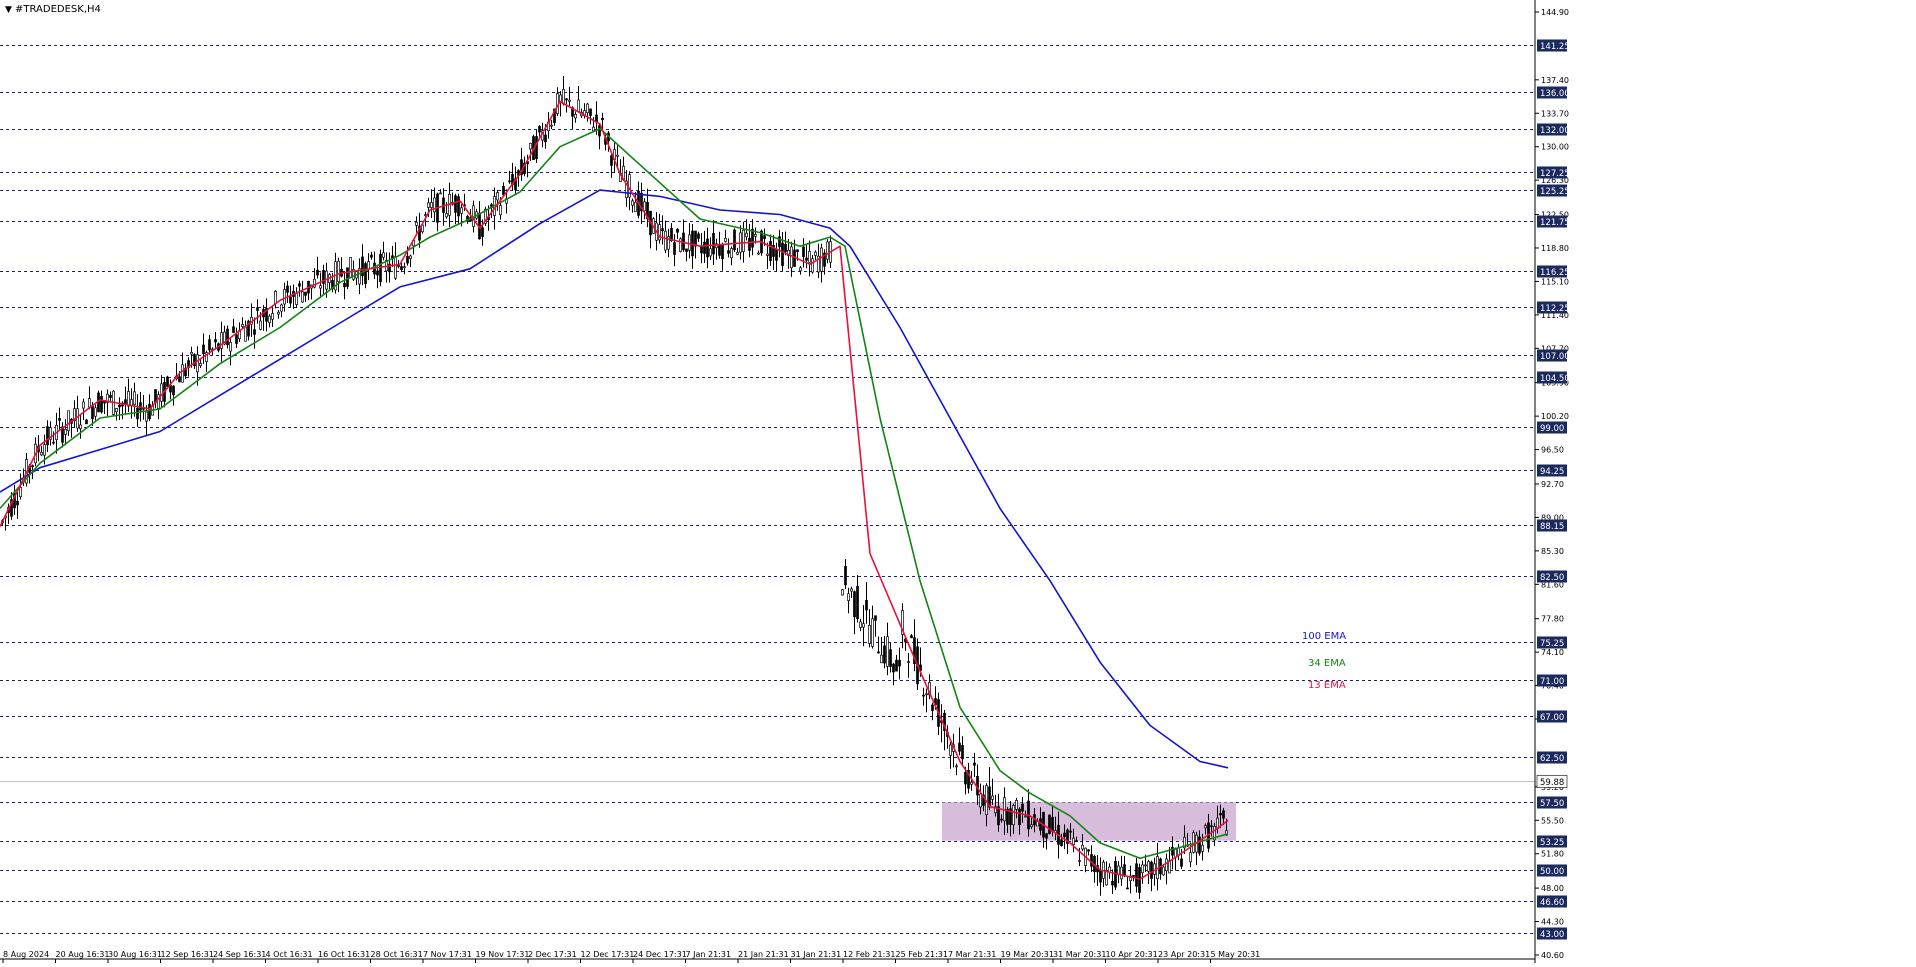  What do you see at coordinates (1327, 663) in the screenshot?
I see `legend-label: 34 EMA` at bounding box center [1327, 663].